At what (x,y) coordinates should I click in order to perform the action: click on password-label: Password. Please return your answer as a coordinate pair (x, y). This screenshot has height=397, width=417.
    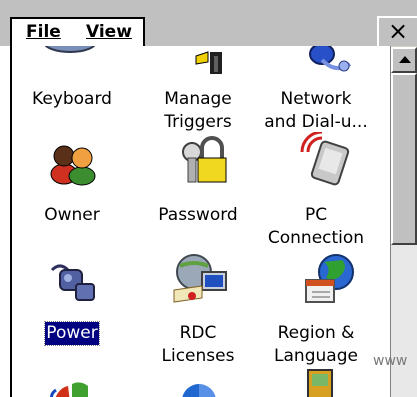
    Looking at the image, I should click on (198, 215).